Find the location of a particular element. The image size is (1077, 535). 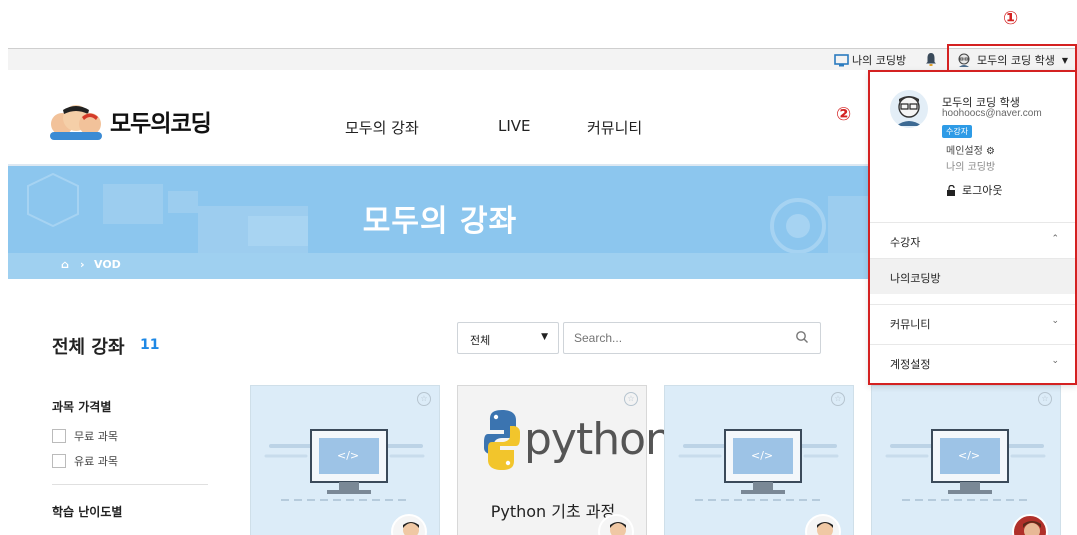

unlock-icon is located at coordinates (951, 190).